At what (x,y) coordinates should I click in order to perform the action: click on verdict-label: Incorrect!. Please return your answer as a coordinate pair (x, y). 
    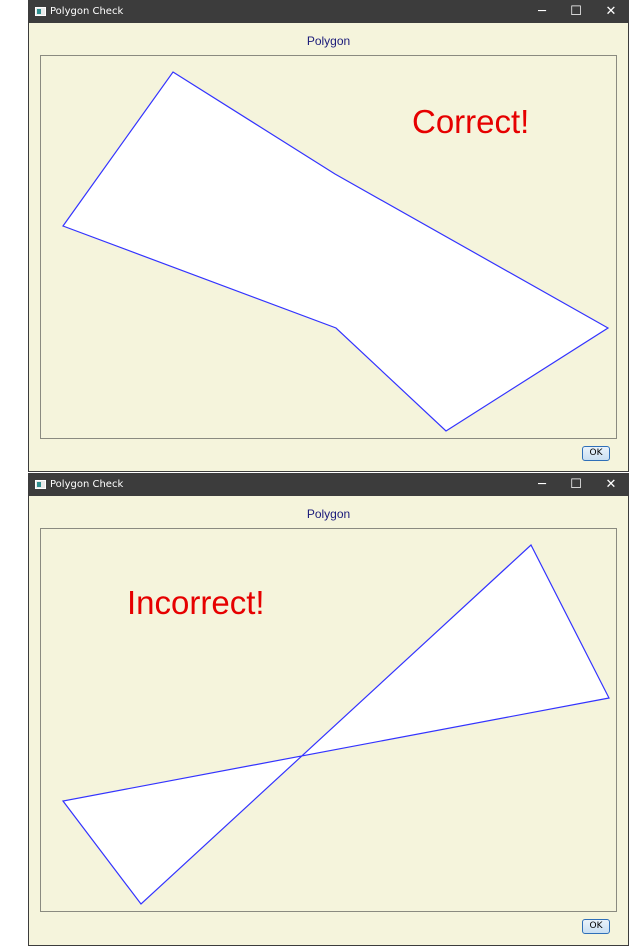
    Looking at the image, I should click on (196, 602).